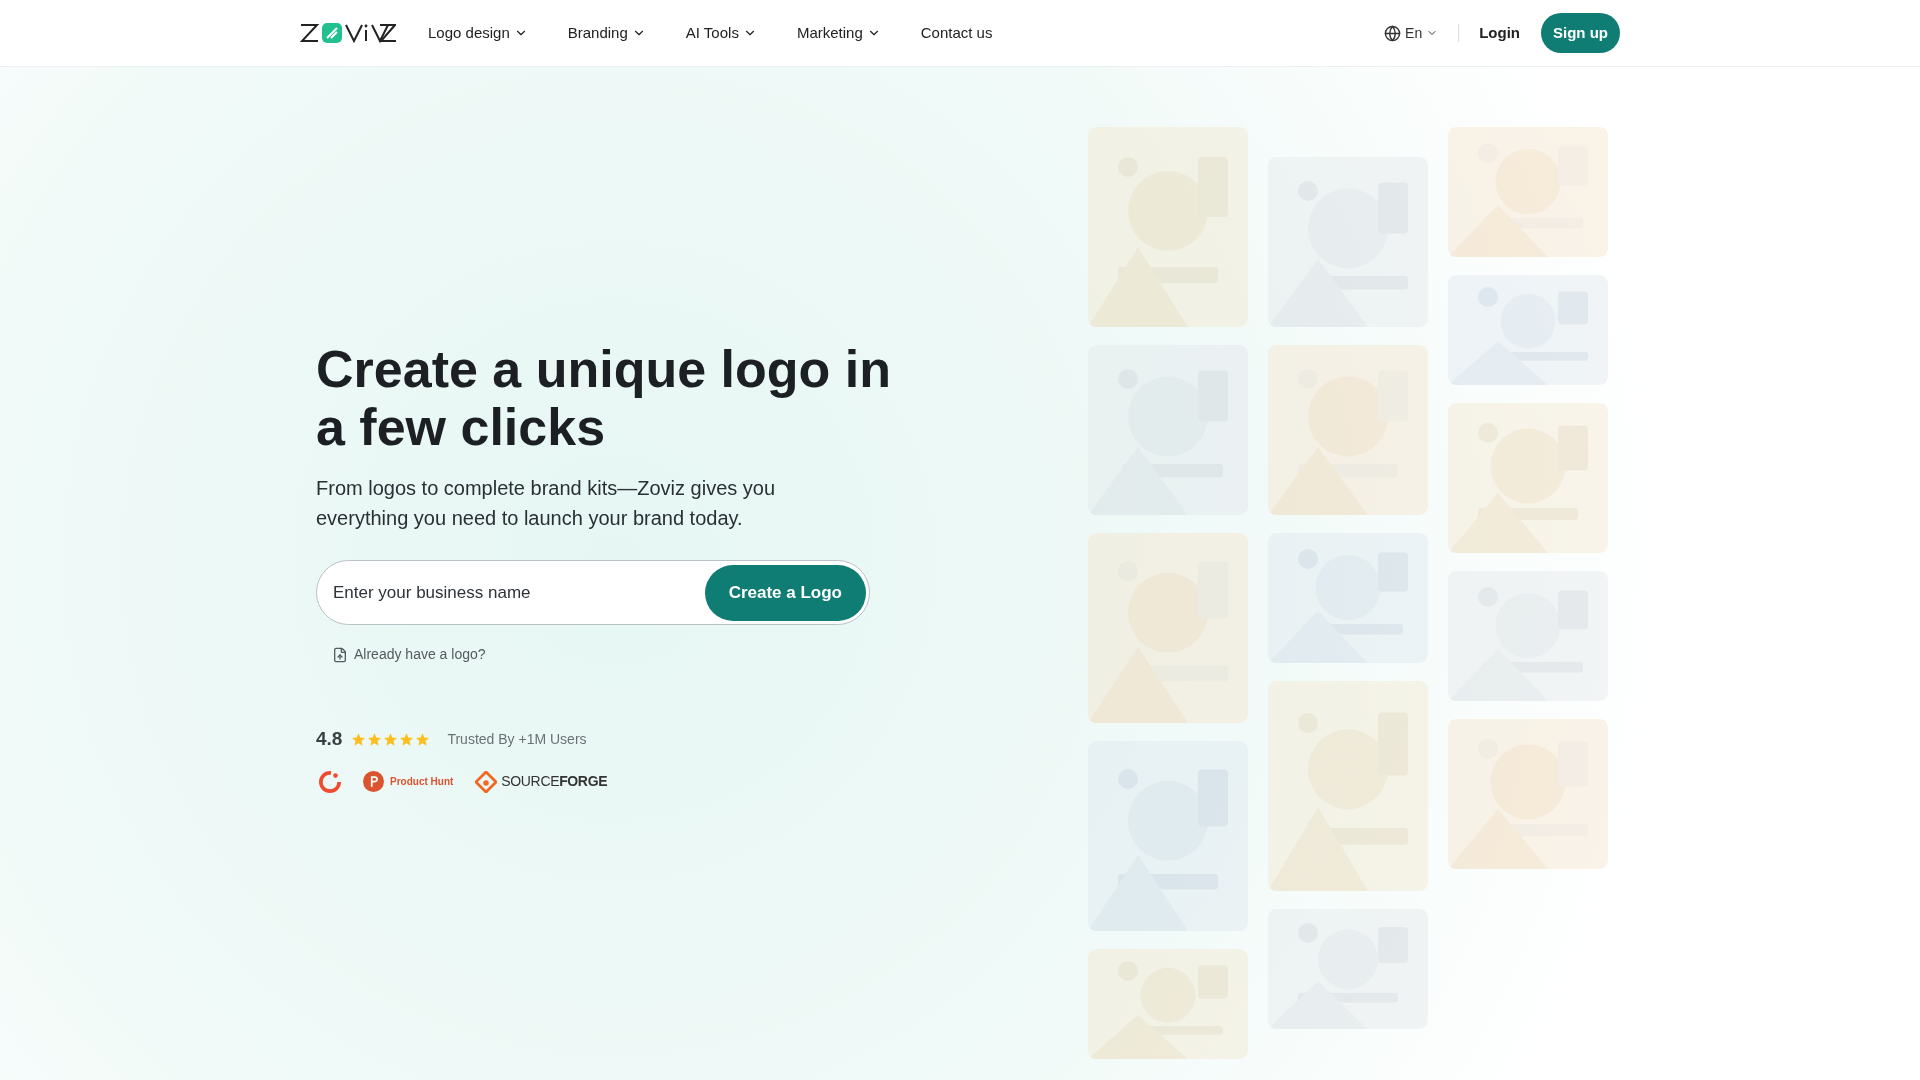 The image size is (1920, 1080). I want to click on product-hunt-label: Product Hunt, so click(422, 782).